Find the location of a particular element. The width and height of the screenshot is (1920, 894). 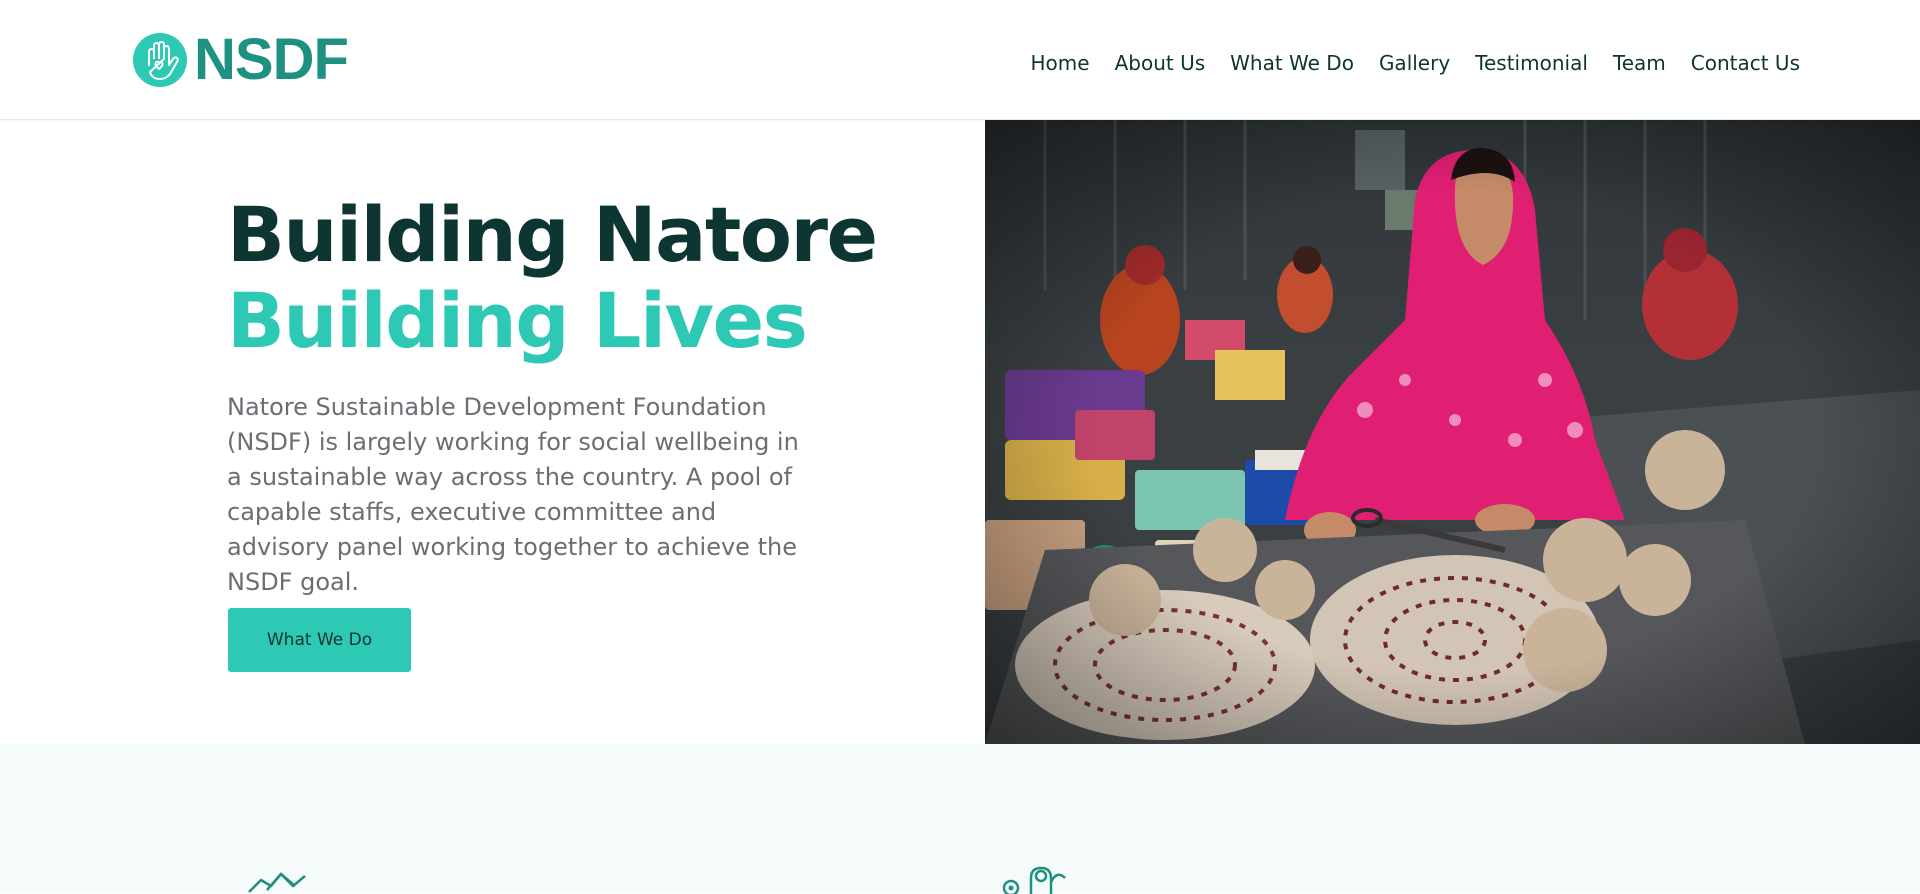

nav-gallery: Gallery is located at coordinates (1414, 63).